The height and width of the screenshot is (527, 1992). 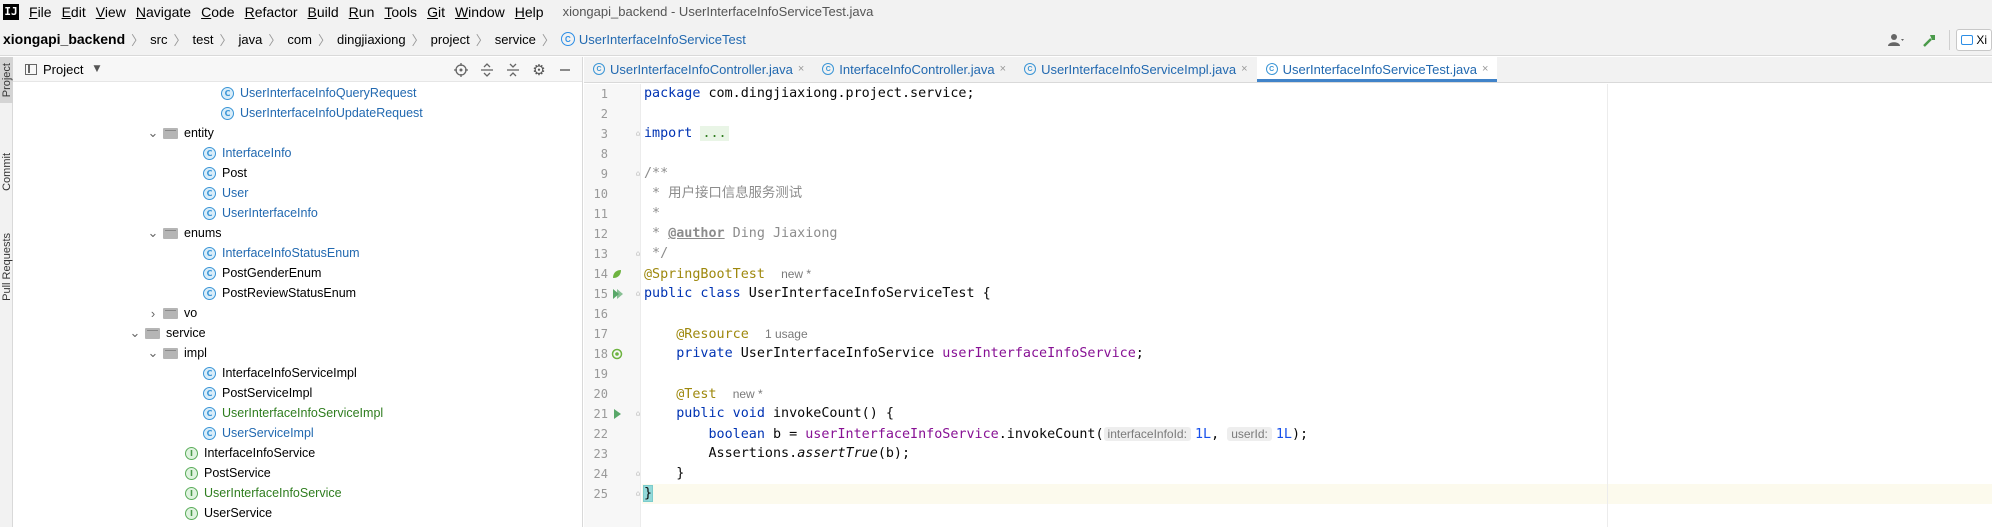 I want to click on line-number: 10, so click(x=596, y=194).